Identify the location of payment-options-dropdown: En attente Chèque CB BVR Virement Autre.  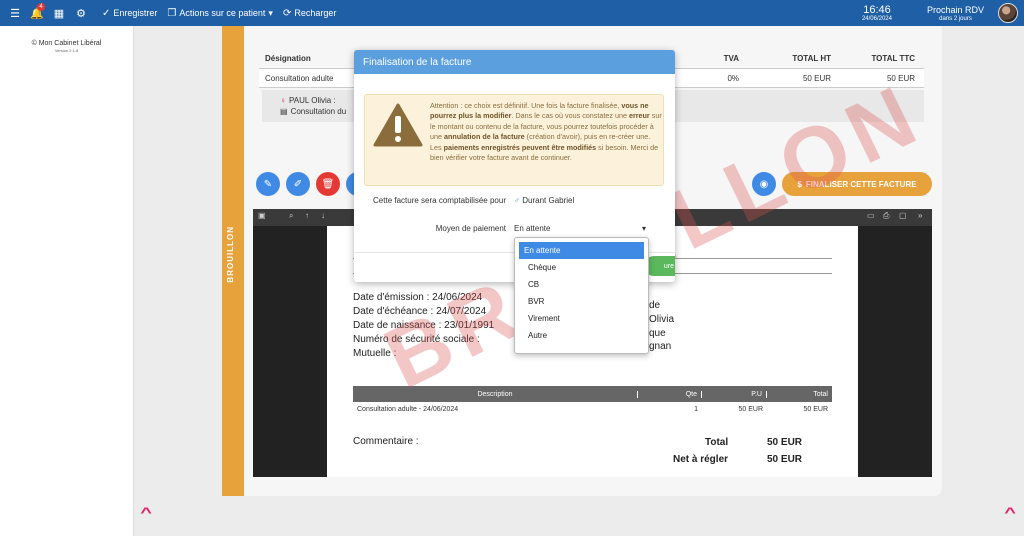
(581, 295).